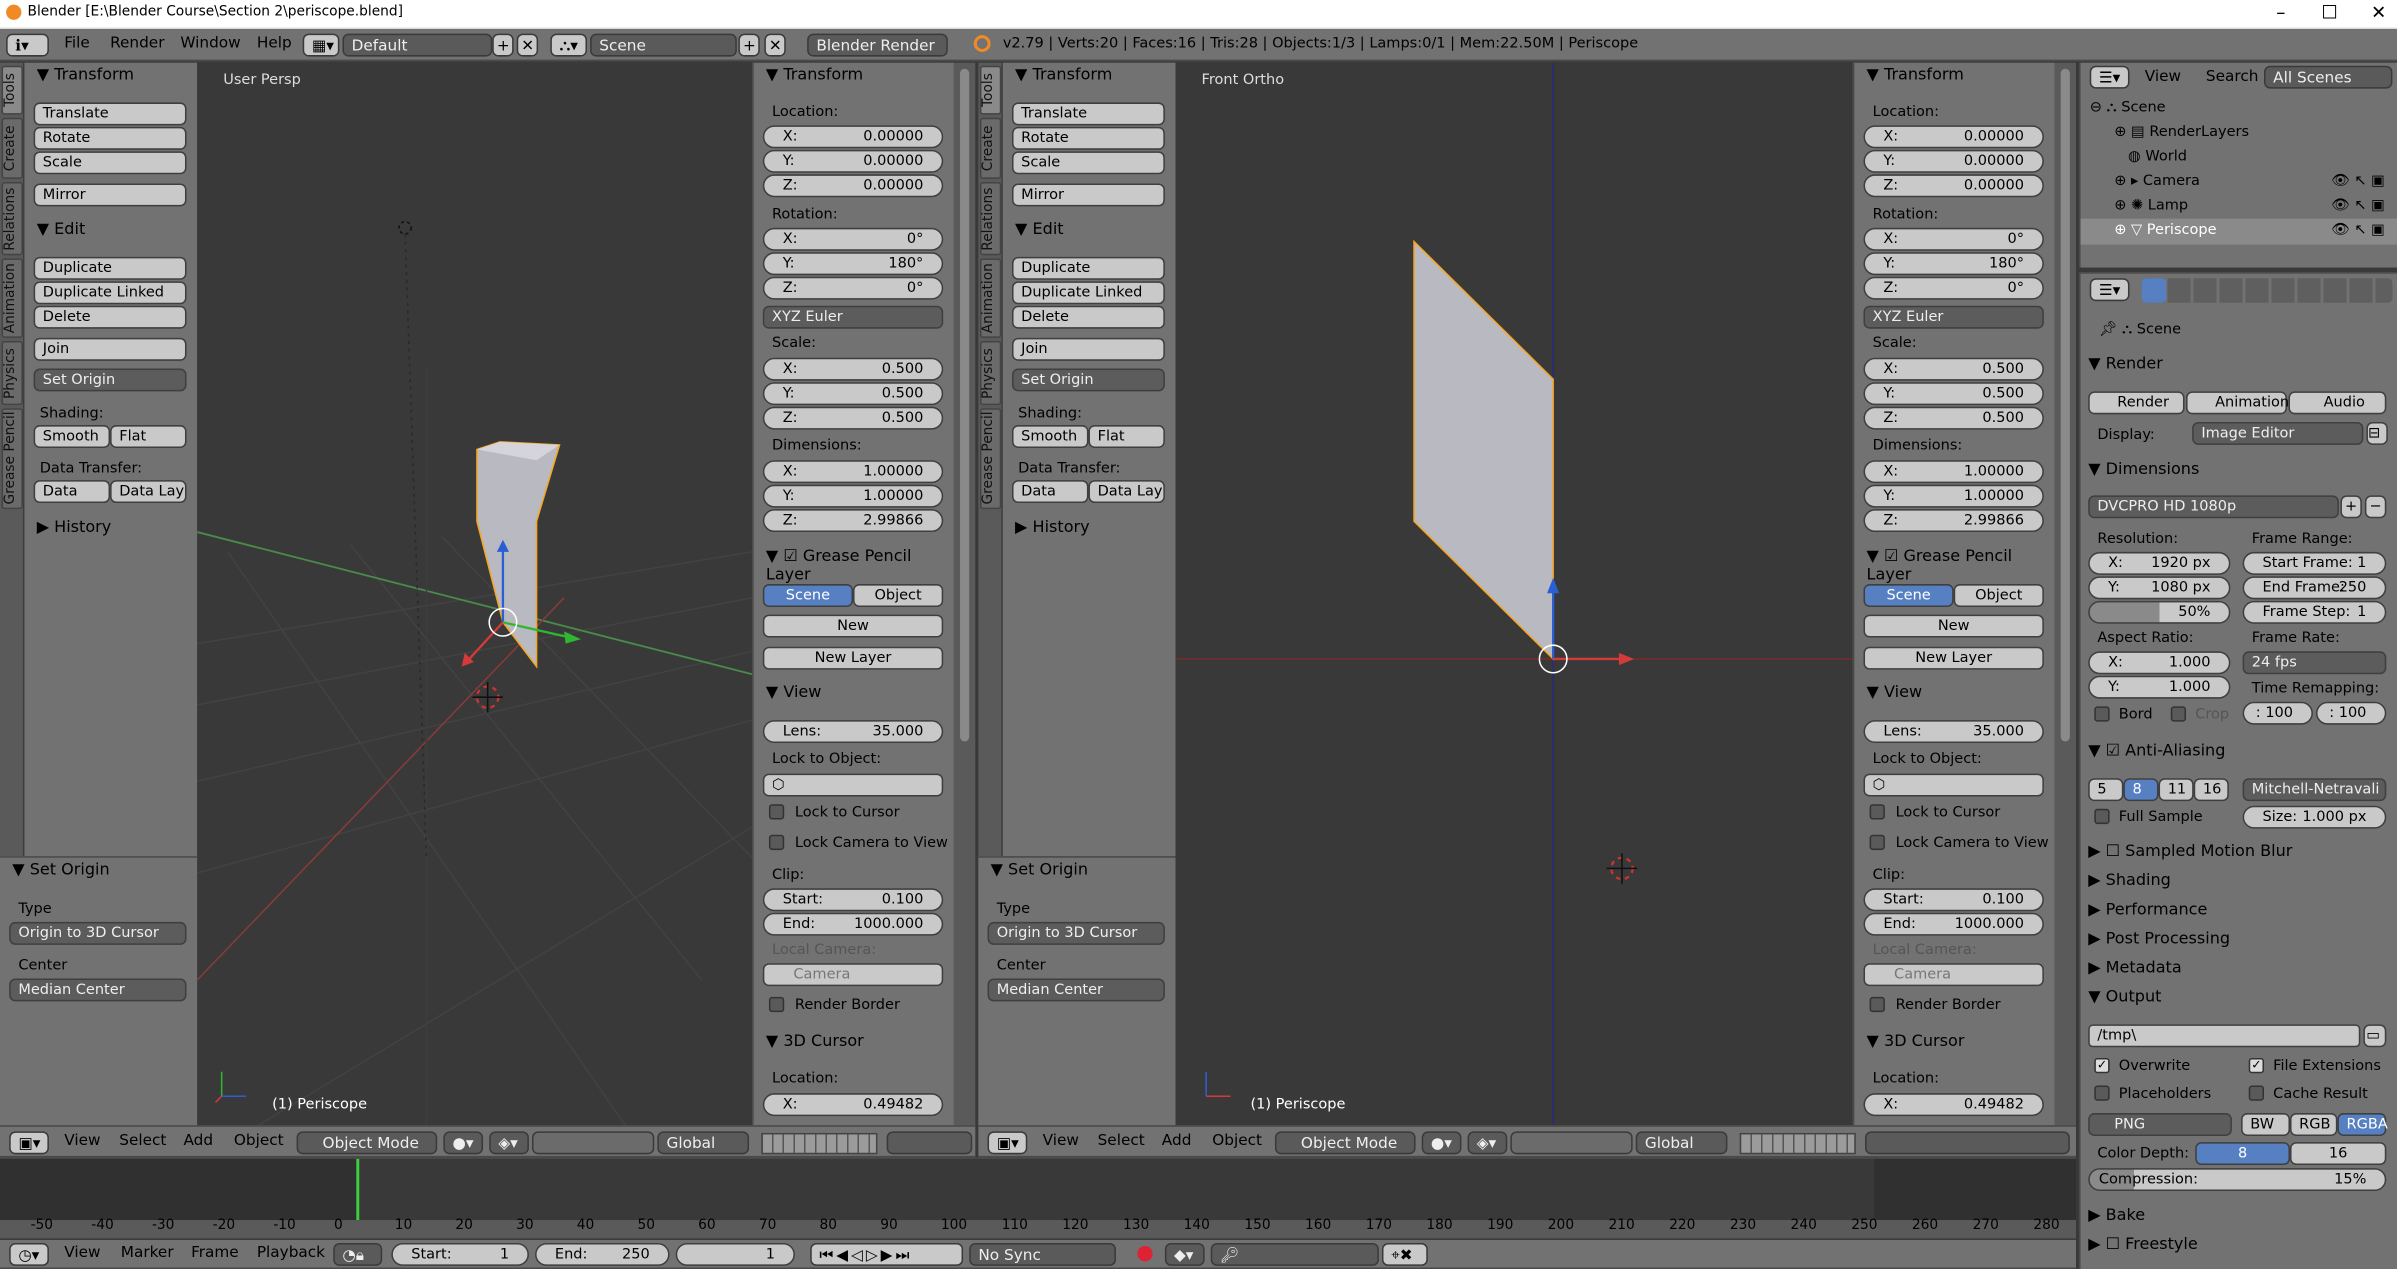  I want to click on lock-to-cursor-checkbox-r, so click(1877, 812).